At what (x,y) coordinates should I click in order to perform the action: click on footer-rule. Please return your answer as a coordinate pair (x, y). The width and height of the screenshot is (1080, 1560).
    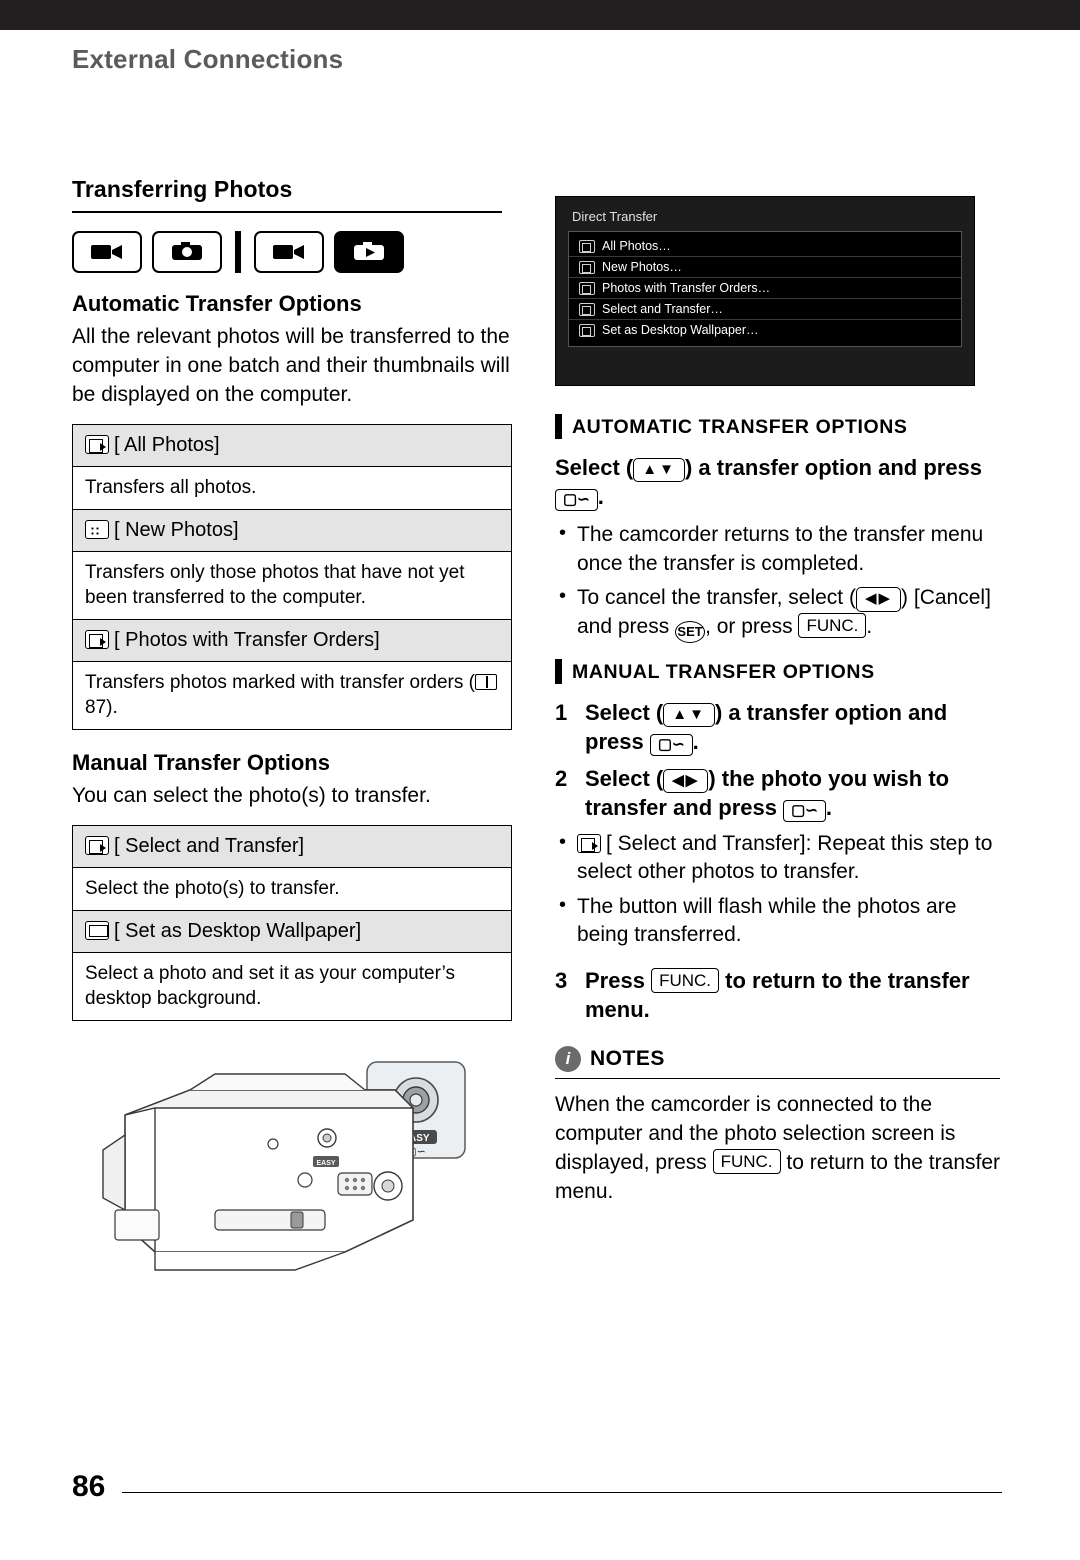
    Looking at the image, I should click on (562, 1492).